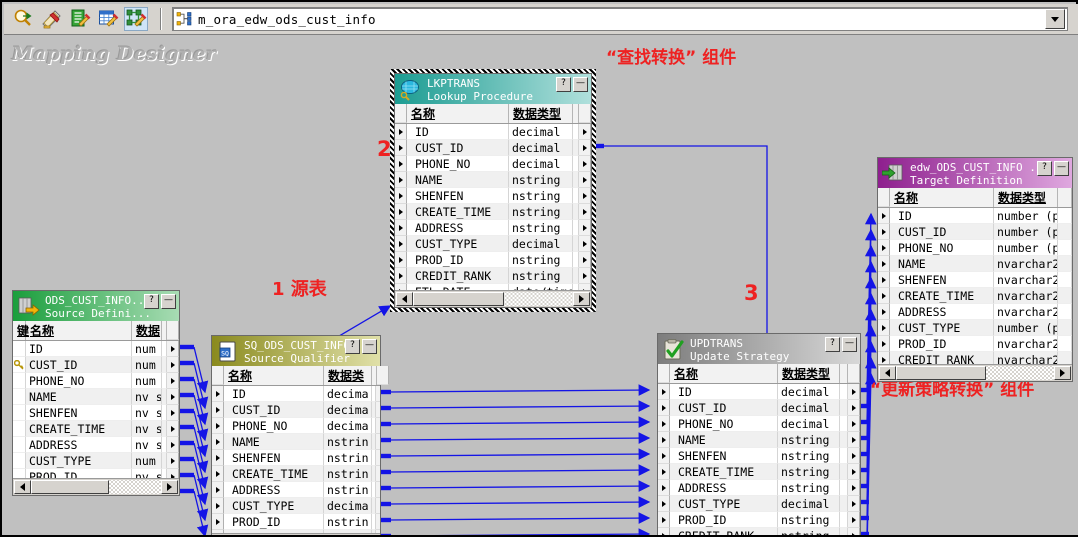 Image resolution: width=1078 pixels, height=537 pixels. What do you see at coordinates (296, 351) in the screenshot?
I see `window-titlebar: SQ SQ_ODS_CUST_INFO Source Qualifier ? —` at bounding box center [296, 351].